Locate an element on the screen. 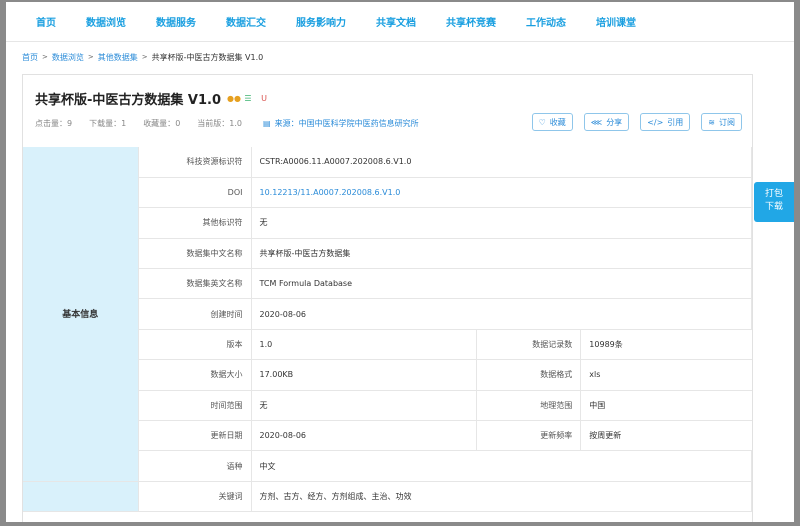 The height and width of the screenshot is (526, 800). source-icon: ▤ is located at coordinates (267, 123).